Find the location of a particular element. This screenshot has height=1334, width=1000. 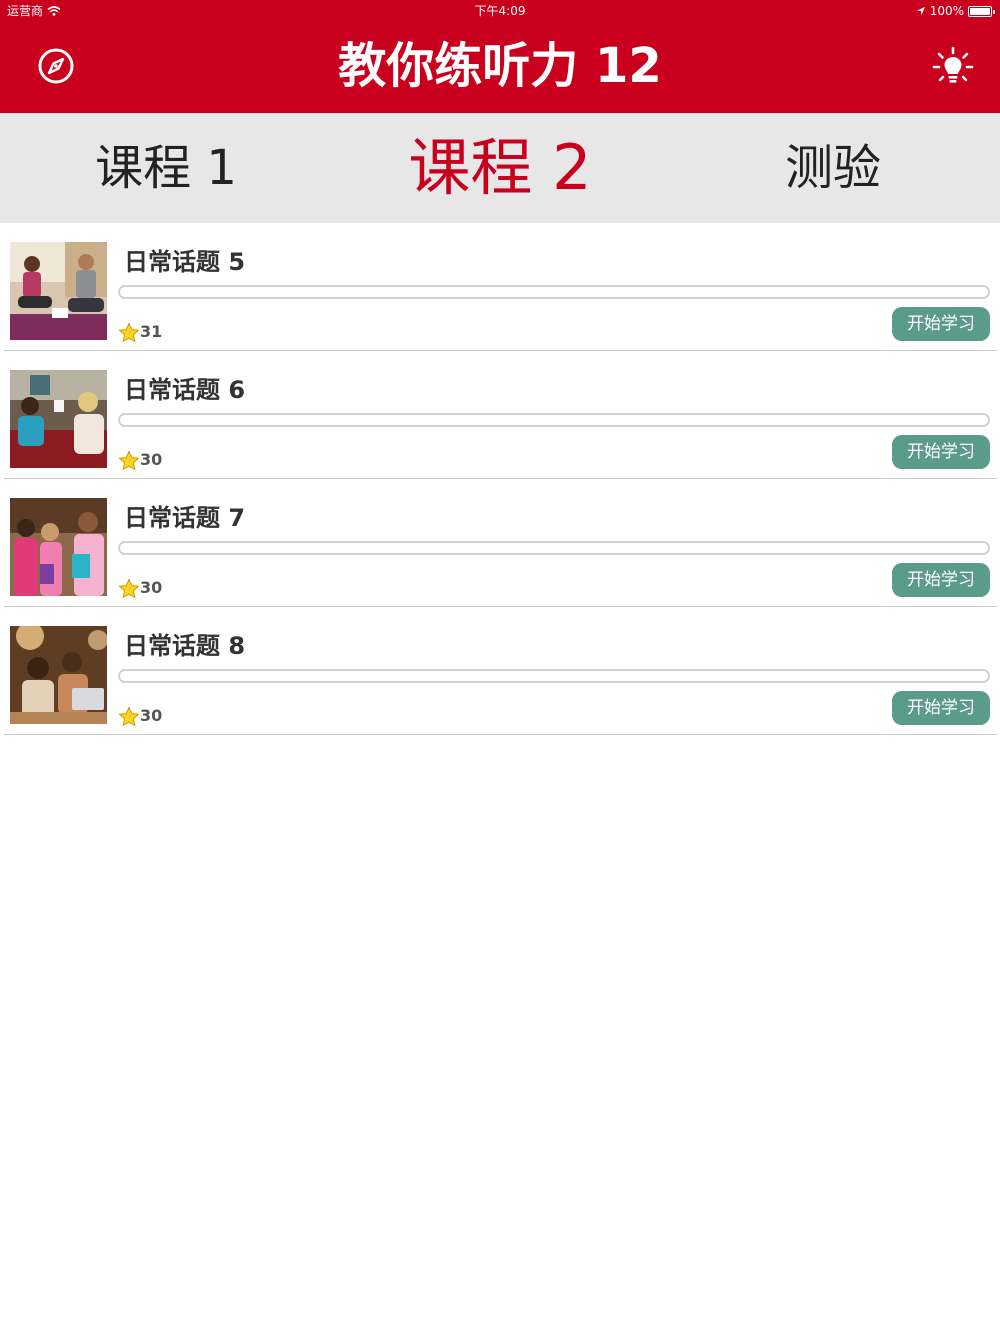

status-right: 100% is located at coordinates (955, 11).